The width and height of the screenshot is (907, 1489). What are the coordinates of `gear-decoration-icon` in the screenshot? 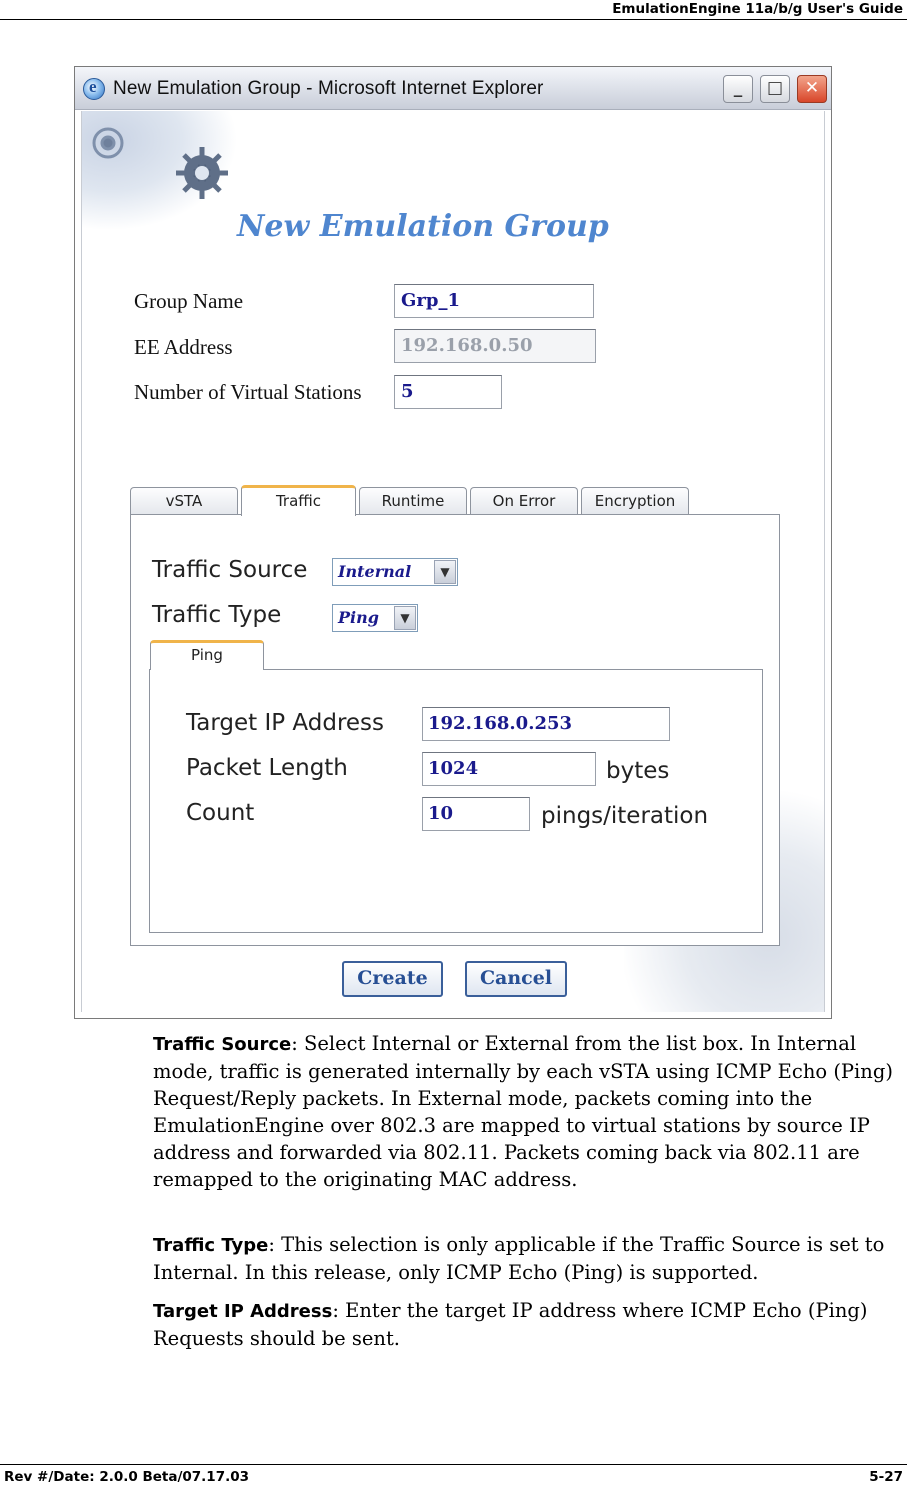 It's located at (160, 171).